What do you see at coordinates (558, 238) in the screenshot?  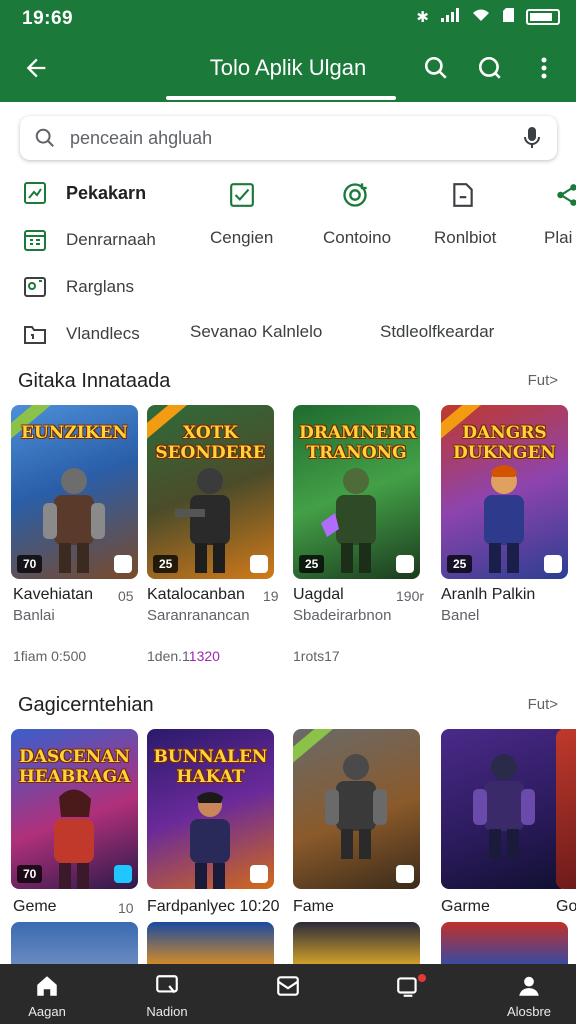 I see `category-item-plai: Plai` at bounding box center [558, 238].